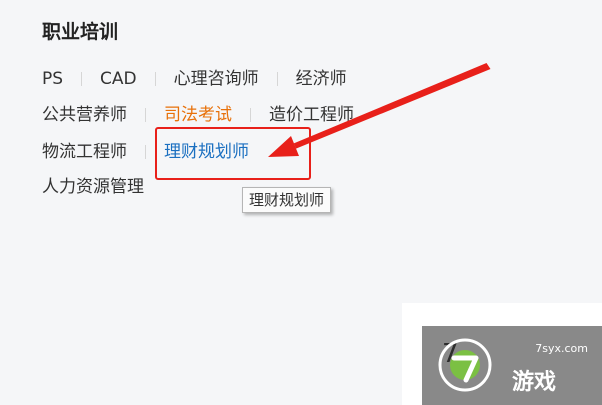  I want to click on section-title: 职业培训, so click(80, 32).